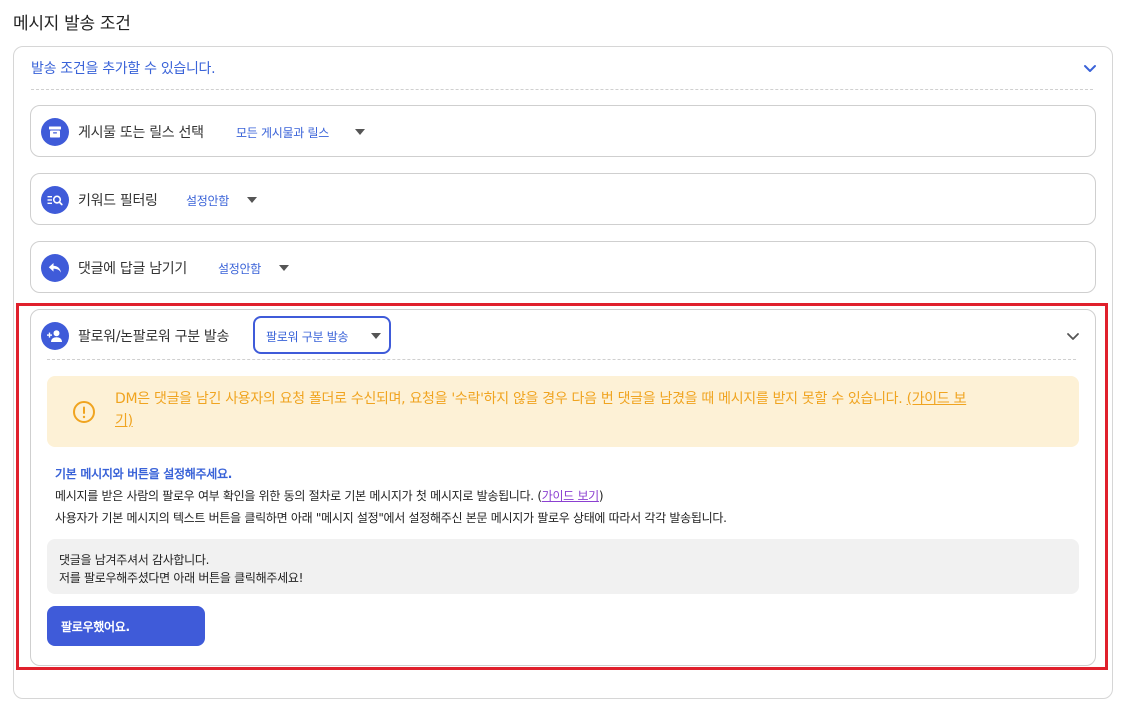  Describe the element at coordinates (563, 267) in the screenshot. I see `condition-card-reply: 댓글에 답글 남기기 설정안함` at that location.